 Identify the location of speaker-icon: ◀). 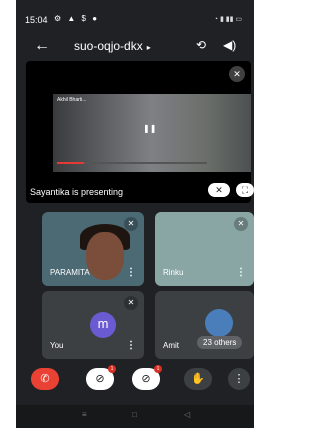
(229, 45).